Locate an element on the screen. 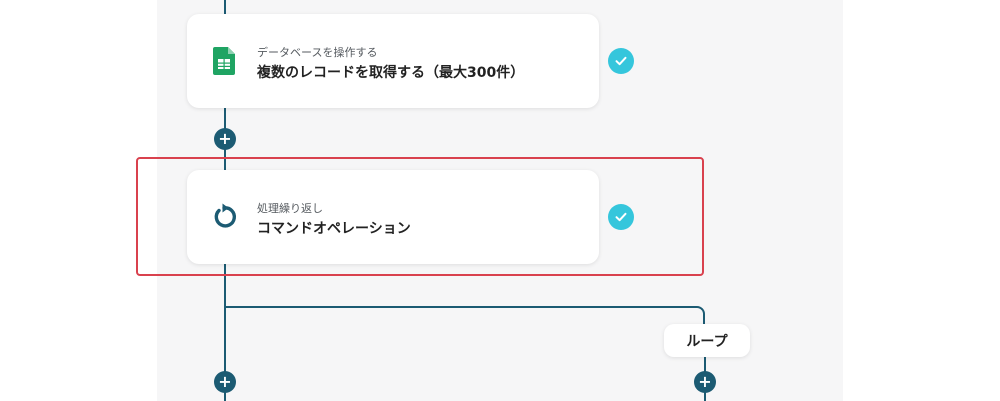  google-sheets-icon is located at coordinates (224, 61).